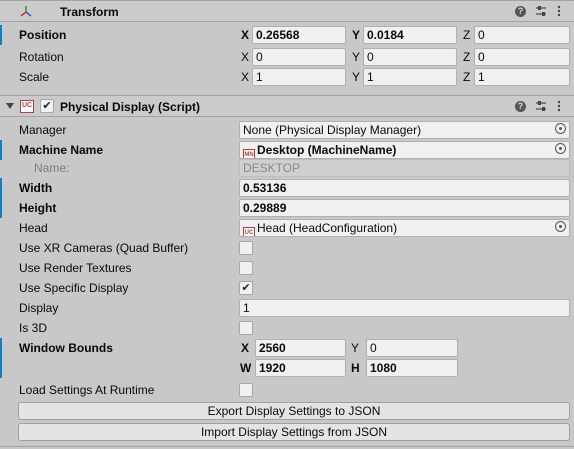 This screenshot has width=574, height=449. I want to click on transform-icon, so click(26, 11).